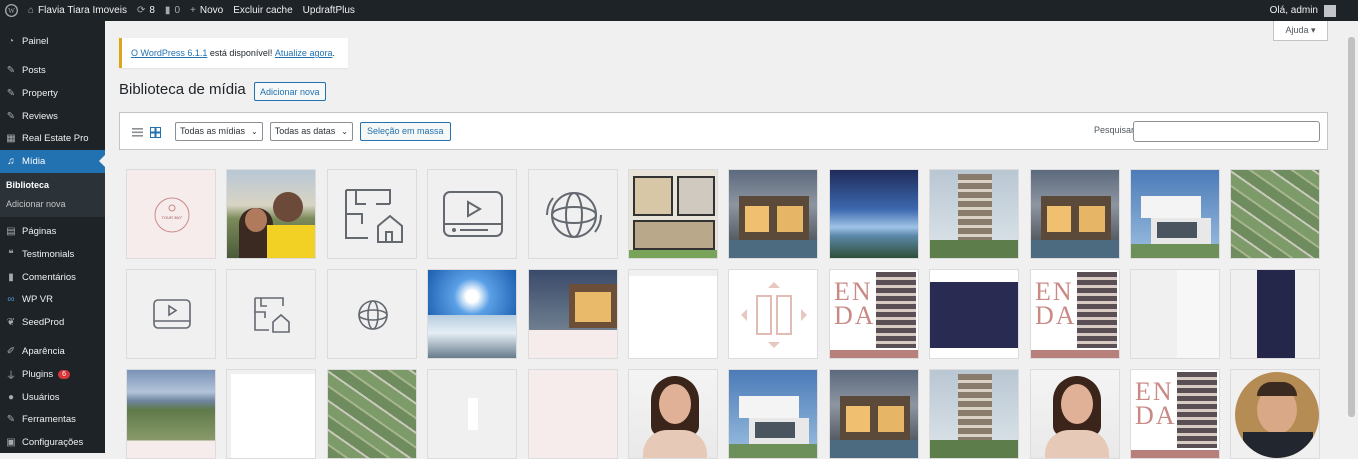 The image size is (1358, 459). Describe the element at coordinates (52, 232) in the screenshot. I see `menu-item-paginas: ▤ Páginas` at that location.